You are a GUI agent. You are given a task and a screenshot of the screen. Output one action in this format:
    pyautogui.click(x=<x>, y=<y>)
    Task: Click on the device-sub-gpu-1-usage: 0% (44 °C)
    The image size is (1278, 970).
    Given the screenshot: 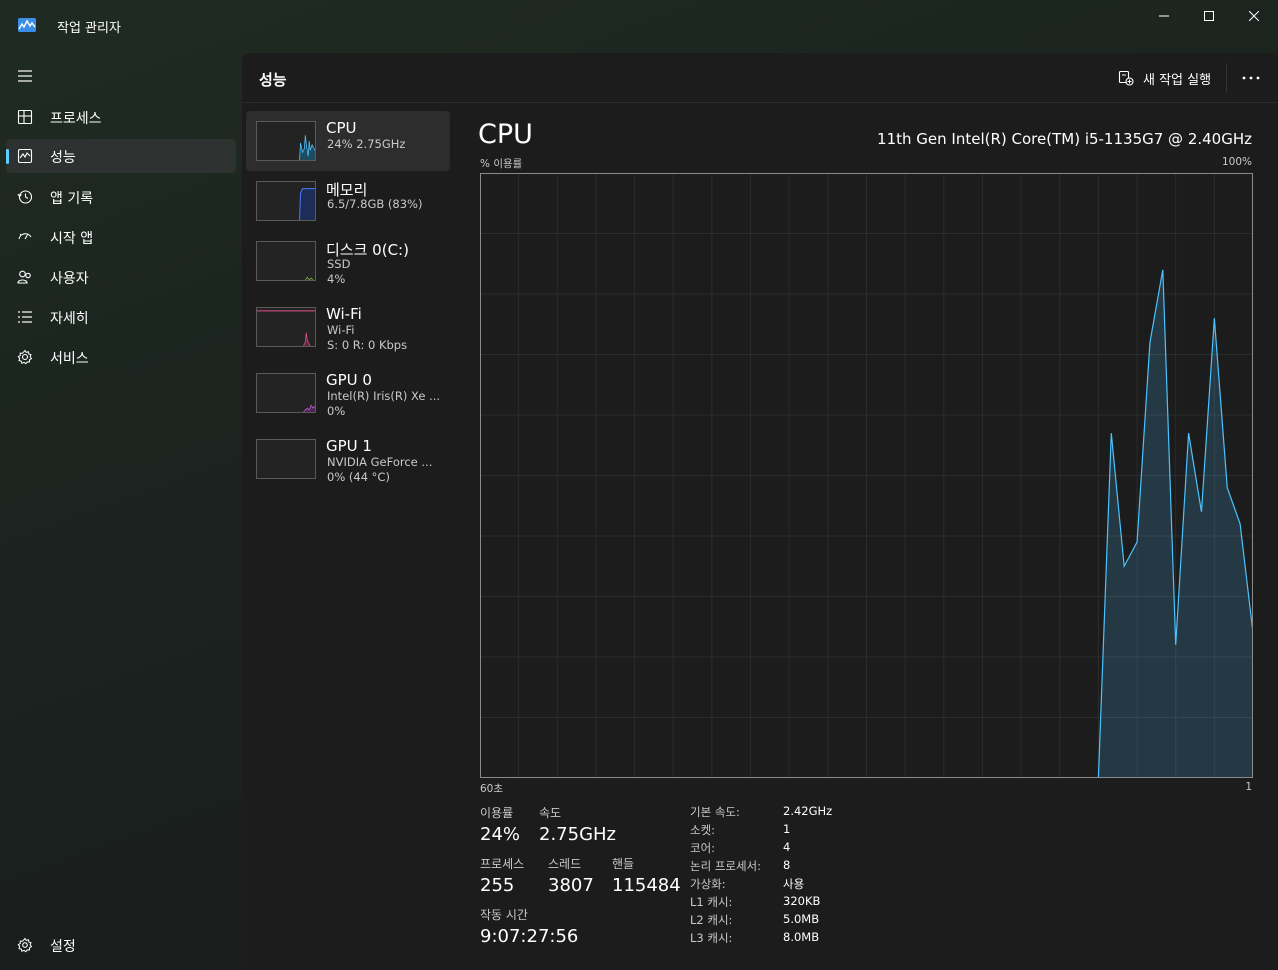 What is the action you would take?
    pyautogui.click(x=358, y=477)
    